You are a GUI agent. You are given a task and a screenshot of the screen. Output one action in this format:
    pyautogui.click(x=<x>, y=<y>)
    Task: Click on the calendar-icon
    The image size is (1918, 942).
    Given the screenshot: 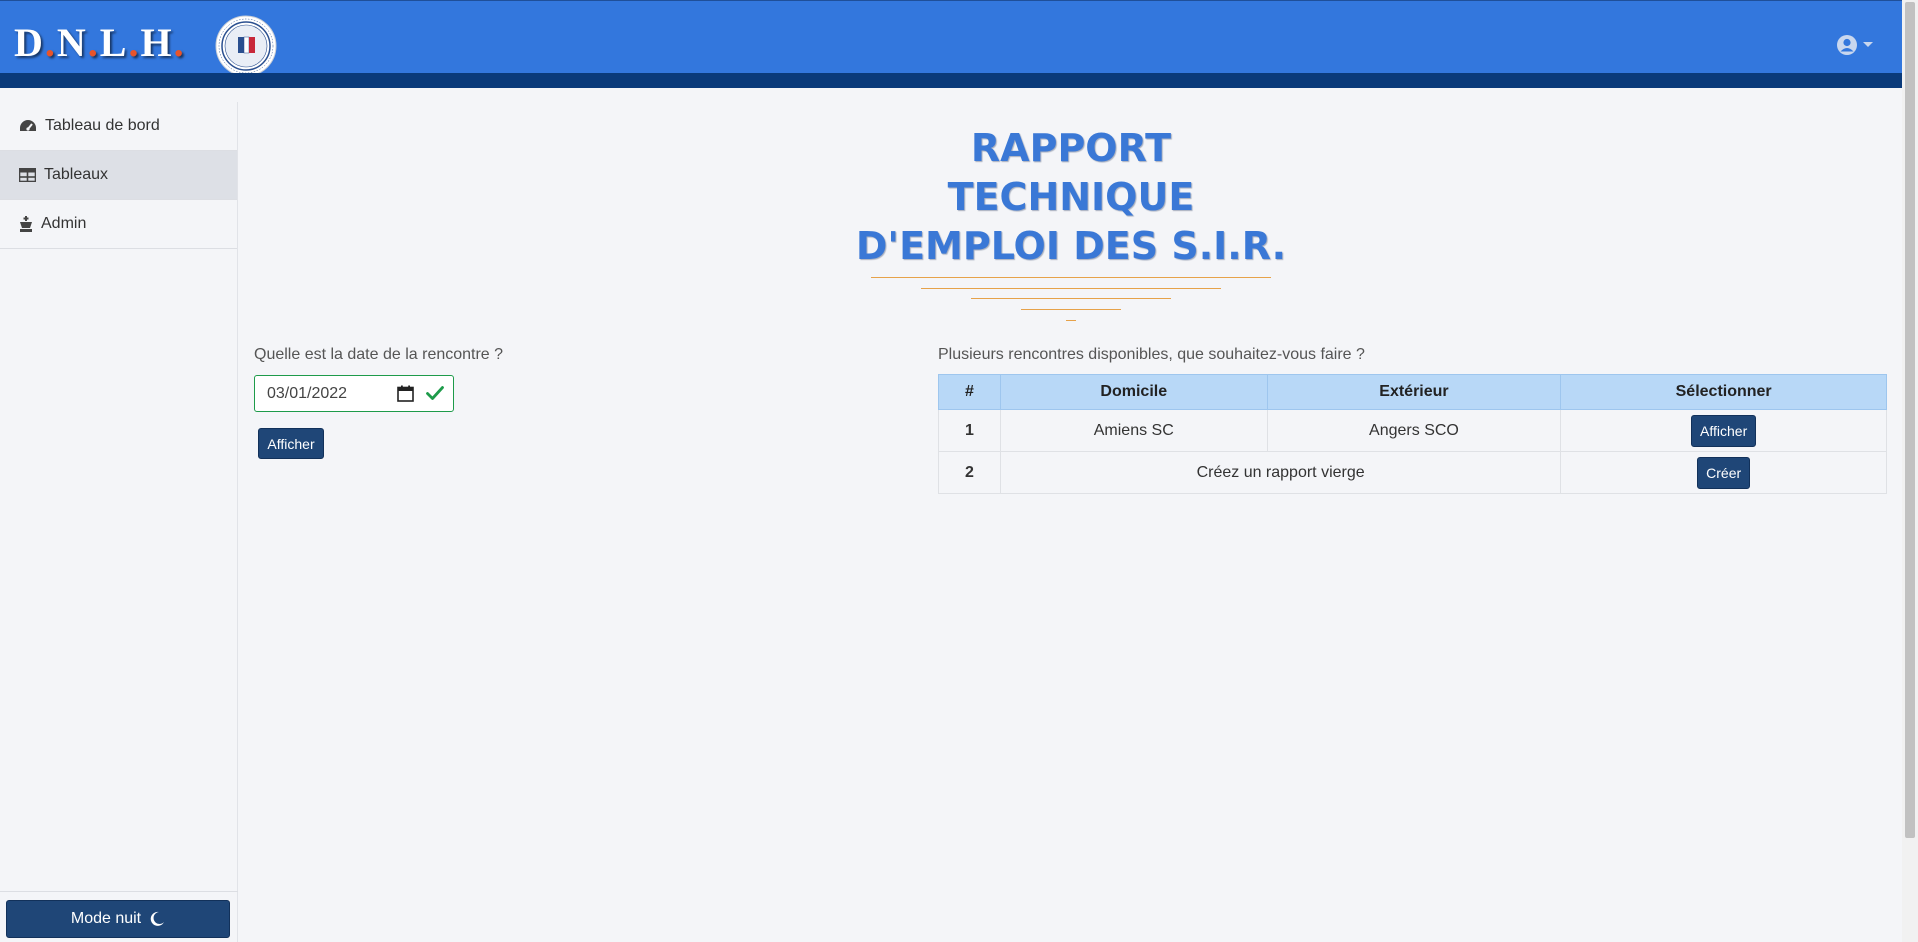 What is the action you would take?
    pyautogui.click(x=405, y=393)
    